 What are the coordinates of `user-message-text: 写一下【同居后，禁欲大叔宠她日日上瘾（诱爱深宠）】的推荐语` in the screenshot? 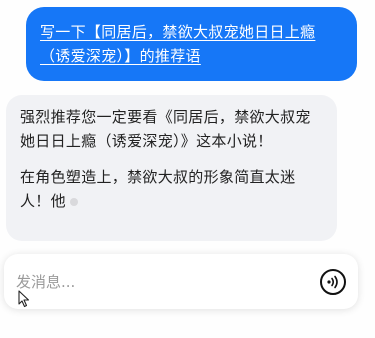 It's located at (178, 44).